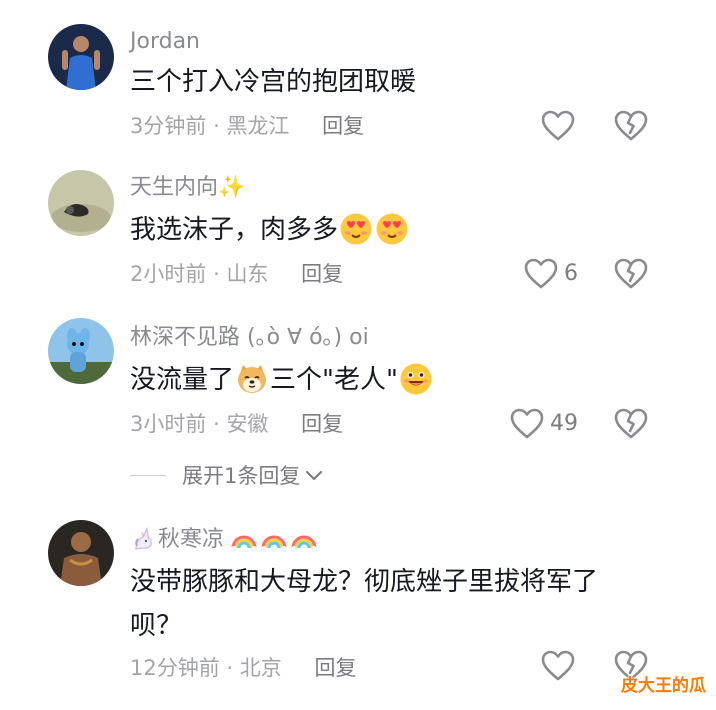 Image resolution: width=716 pixels, height=710 pixels. Describe the element at coordinates (241, 476) in the screenshot. I see `expand-replies-label: 展开1条回复` at that location.